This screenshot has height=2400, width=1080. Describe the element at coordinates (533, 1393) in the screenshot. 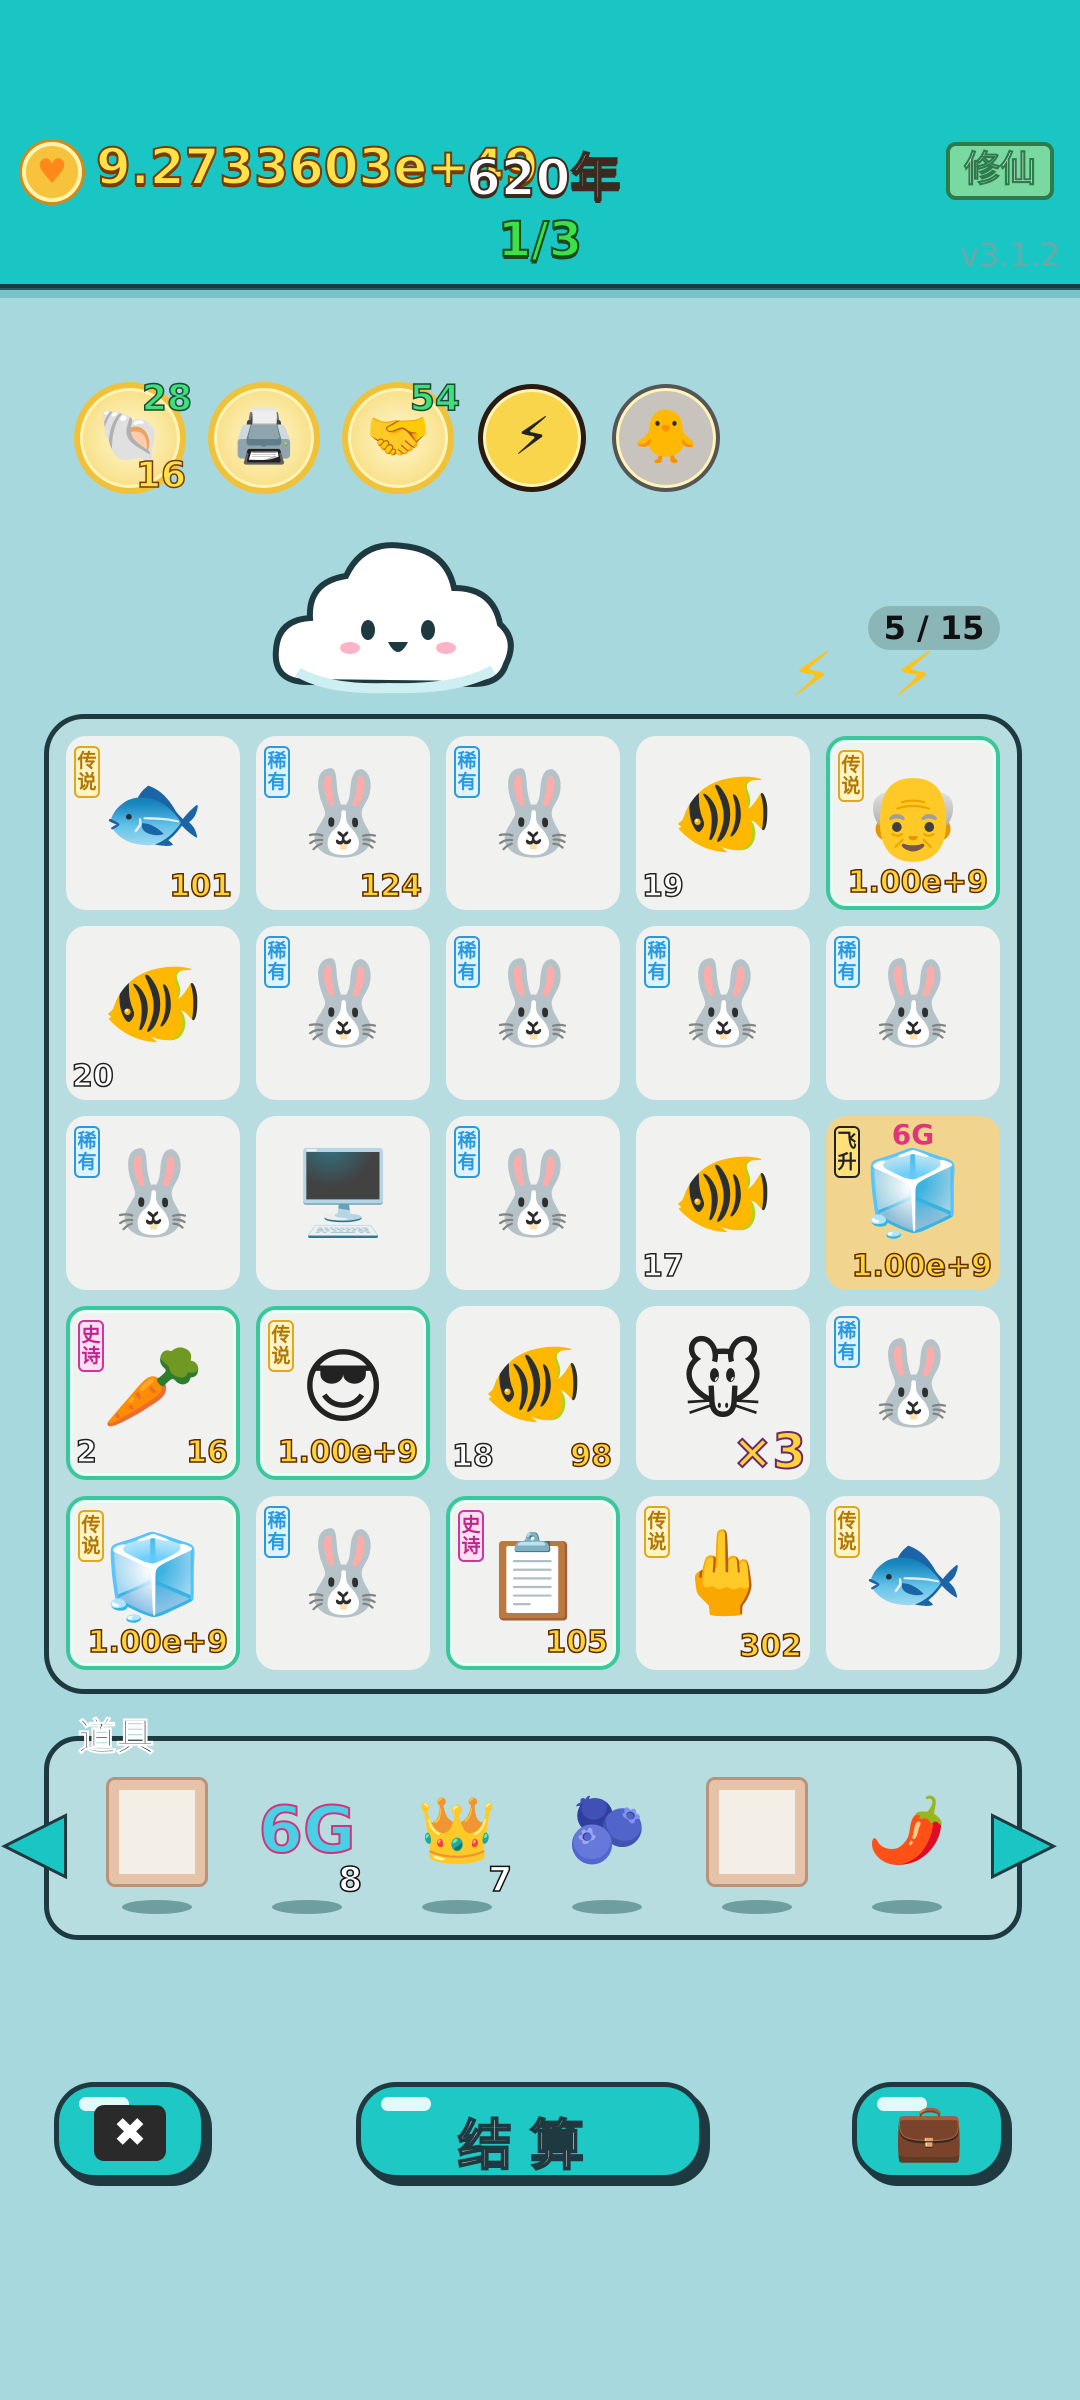

I see `board-cell: 🐠 18 98` at that location.